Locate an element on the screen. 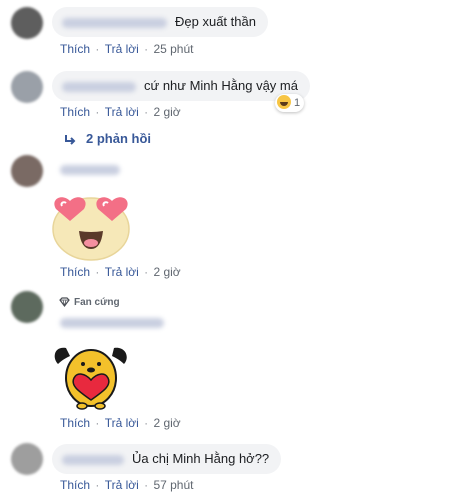  reaction-count: 1 is located at coordinates (290, 103).